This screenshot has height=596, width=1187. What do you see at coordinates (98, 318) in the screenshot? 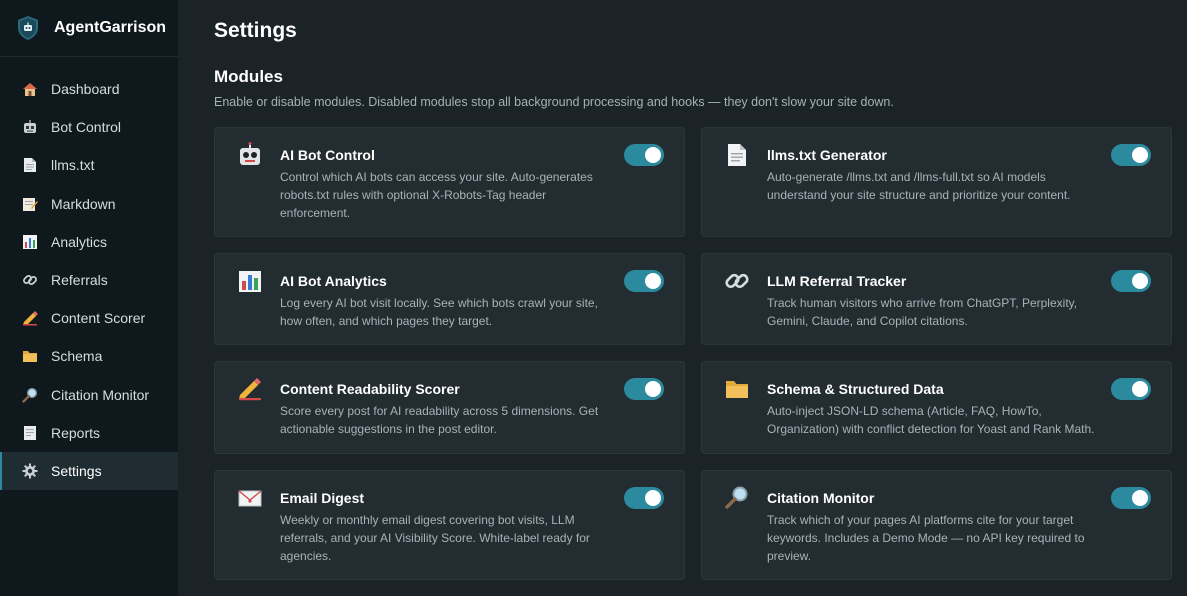
I see `sidebar-item-label: Content Scorer` at bounding box center [98, 318].